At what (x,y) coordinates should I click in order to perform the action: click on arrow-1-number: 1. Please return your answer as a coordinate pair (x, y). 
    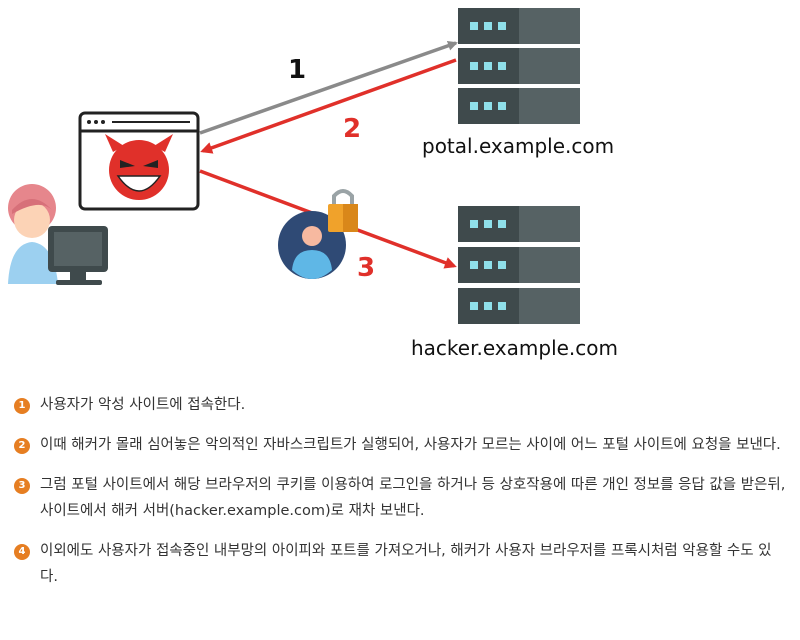
    Looking at the image, I should click on (297, 70).